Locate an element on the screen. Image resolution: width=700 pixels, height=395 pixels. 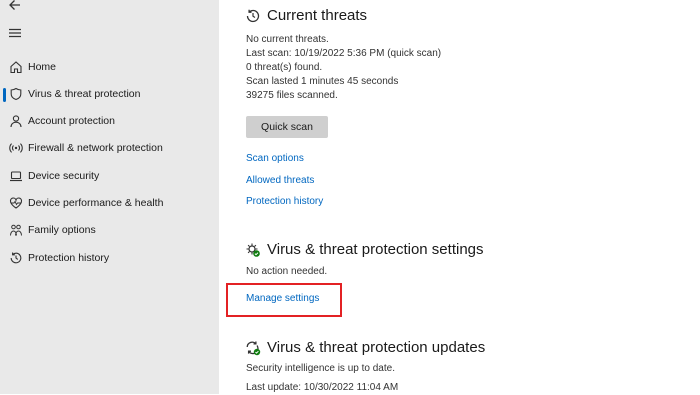
nav-item-device-performance-health: Device performance & health is located at coordinates (109, 203).